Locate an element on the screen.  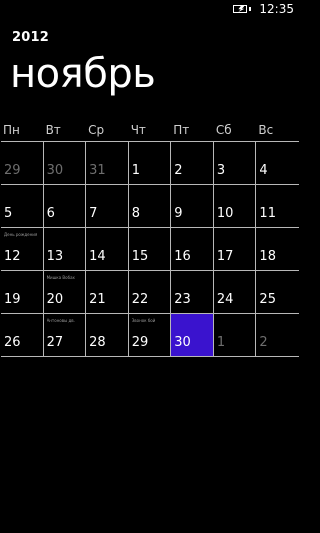
day-number: 5 is located at coordinates (8, 213).